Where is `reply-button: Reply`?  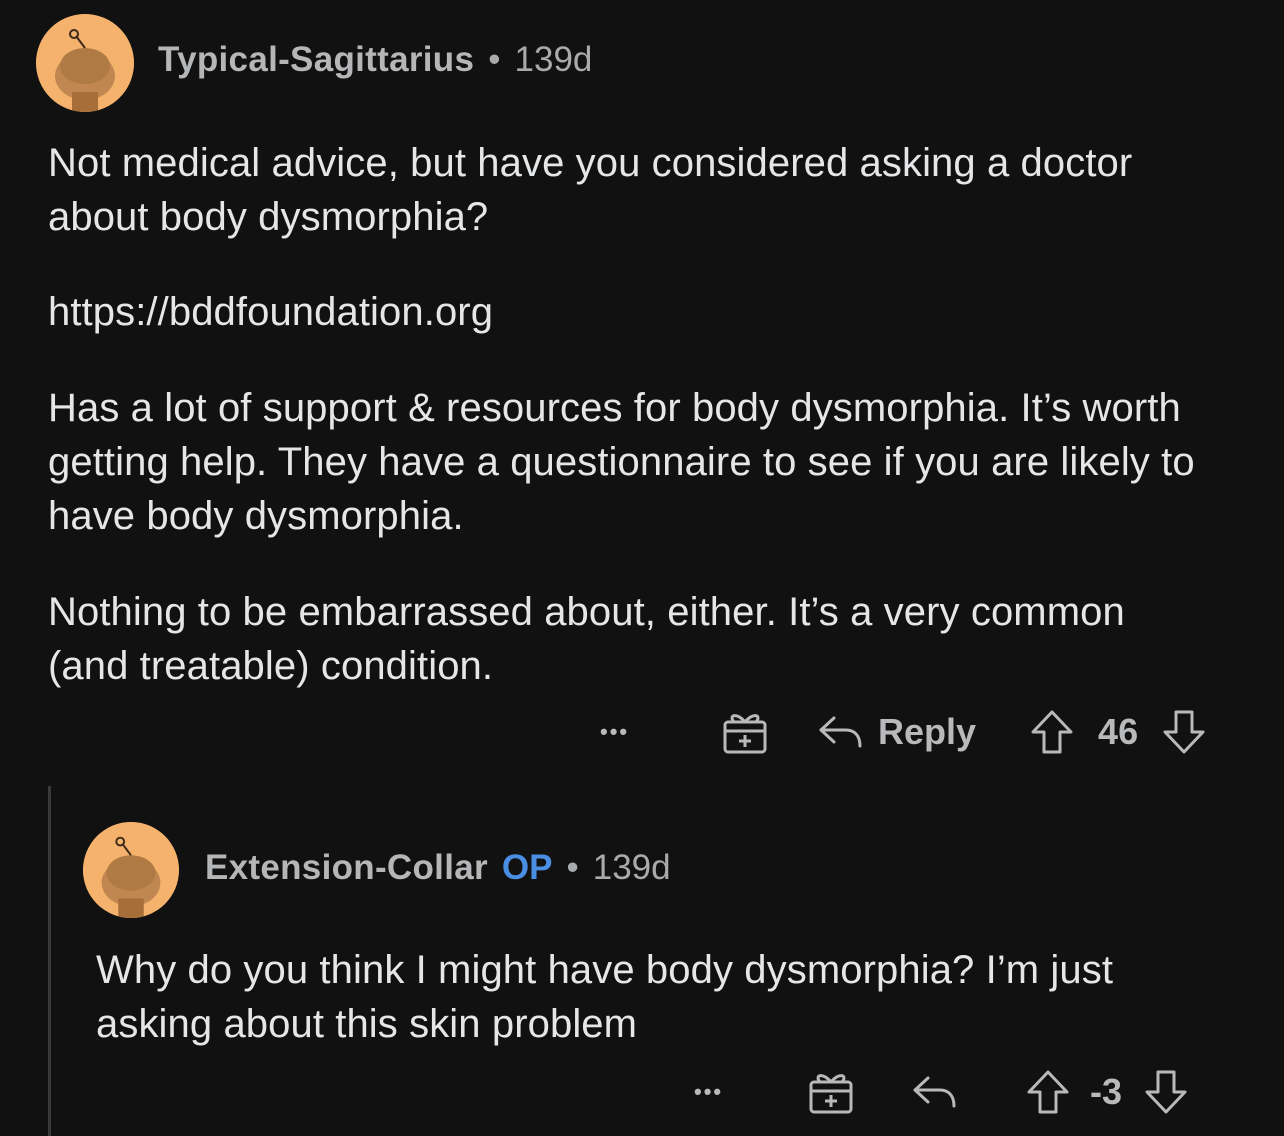 reply-button: Reply is located at coordinates (927, 732).